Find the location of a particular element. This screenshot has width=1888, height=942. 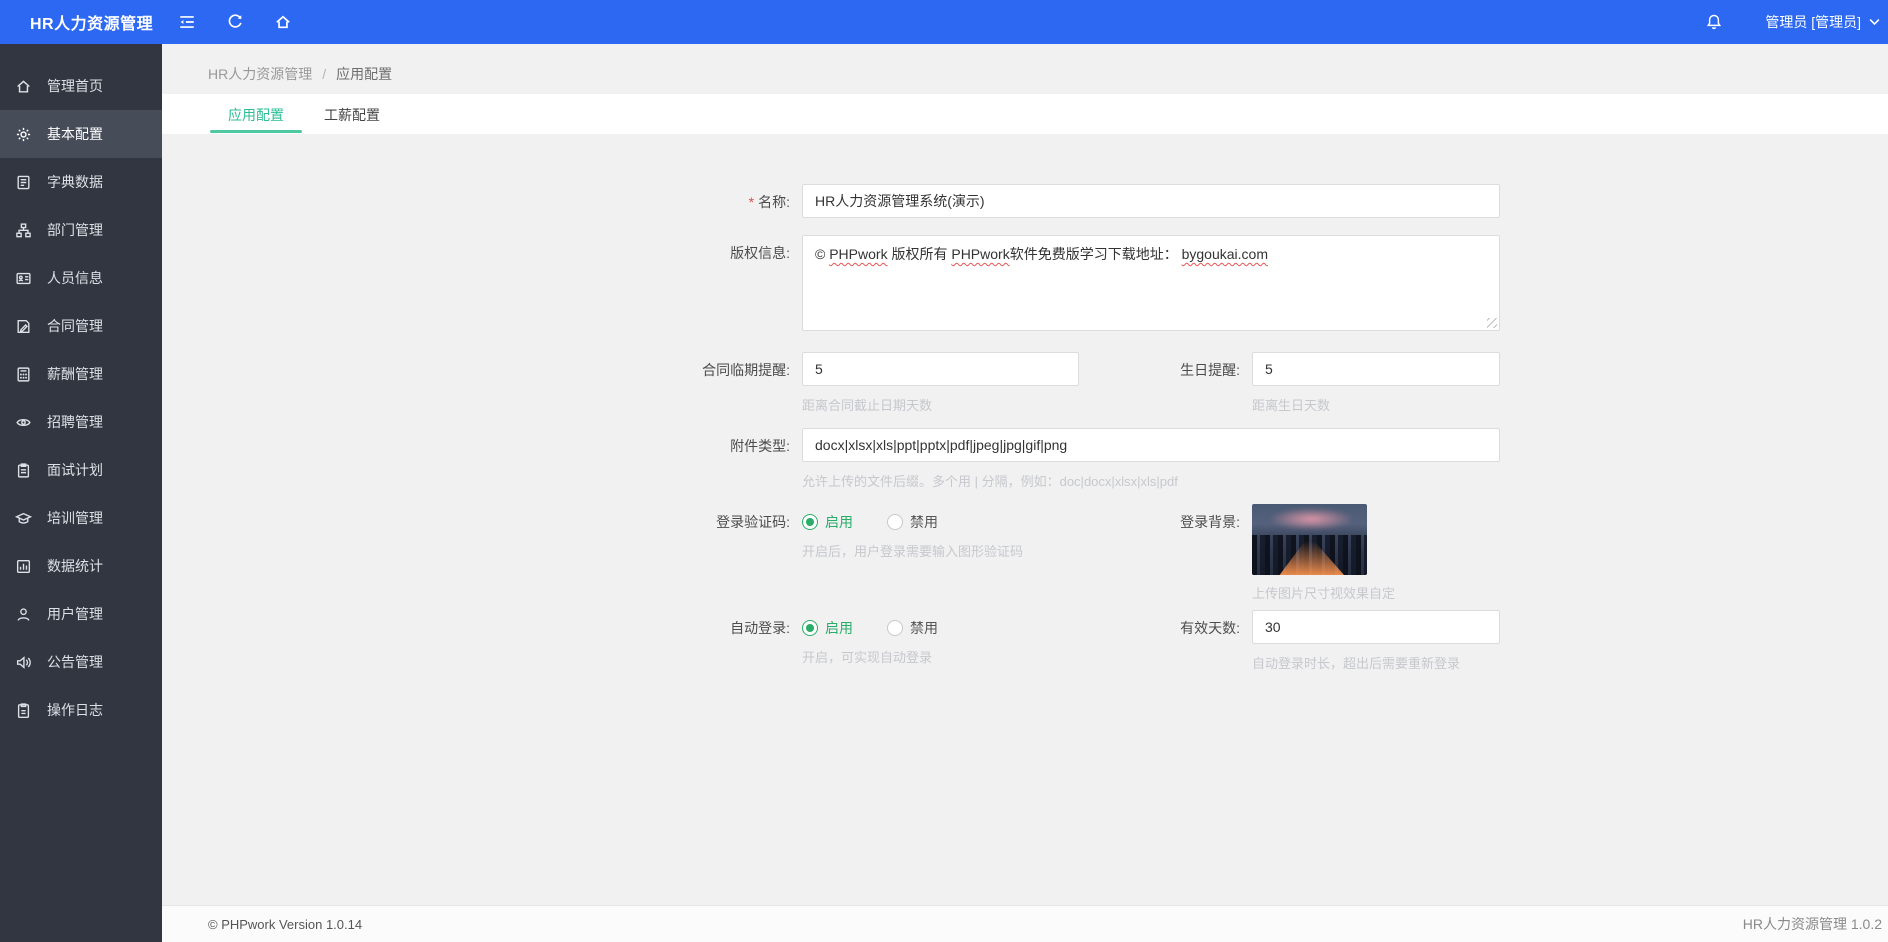

sidebar-item-training: 培训管理 is located at coordinates (81, 518).